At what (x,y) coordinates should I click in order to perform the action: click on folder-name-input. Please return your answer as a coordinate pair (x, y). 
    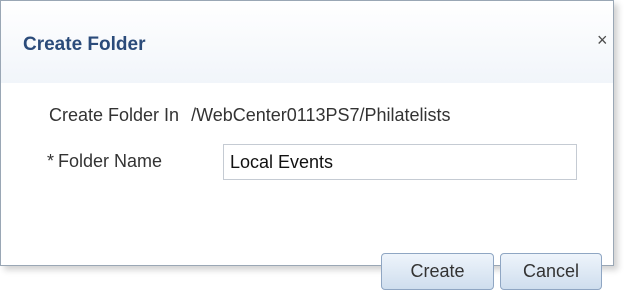
    Looking at the image, I should click on (400, 162).